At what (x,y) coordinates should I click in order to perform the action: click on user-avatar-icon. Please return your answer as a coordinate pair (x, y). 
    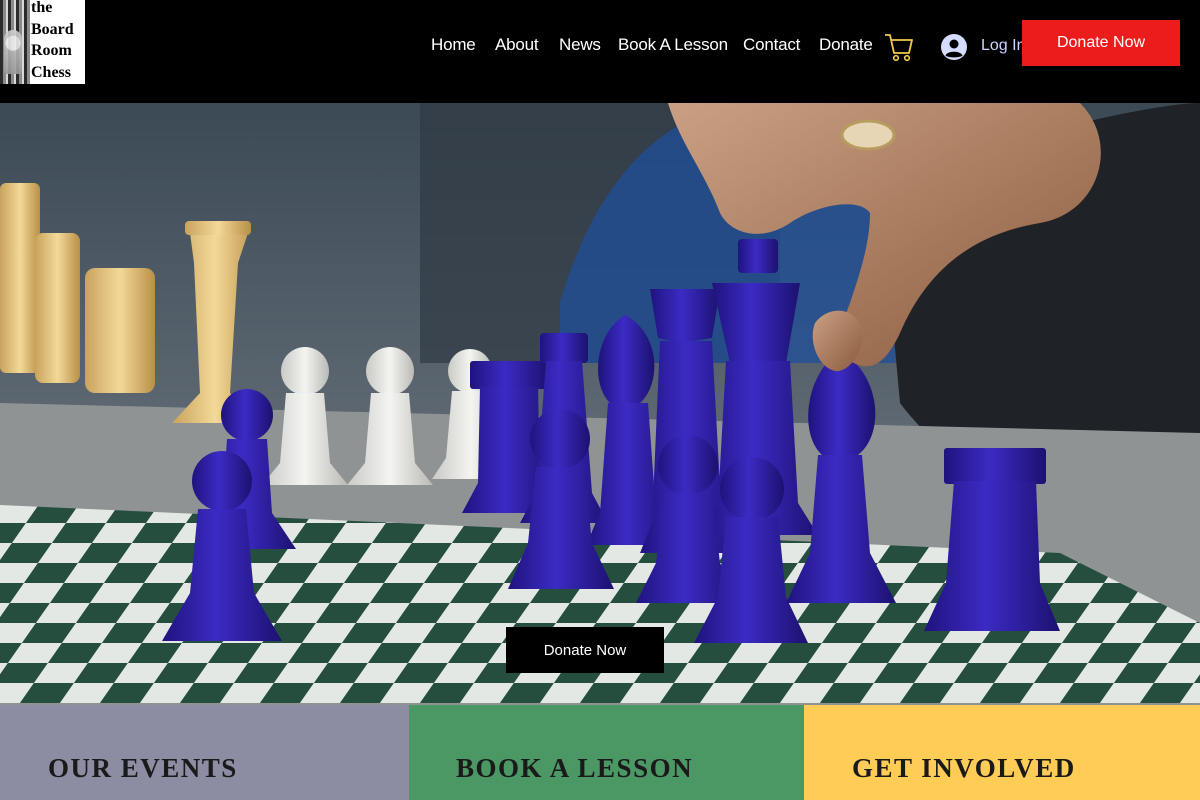
    Looking at the image, I should click on (954, 47).